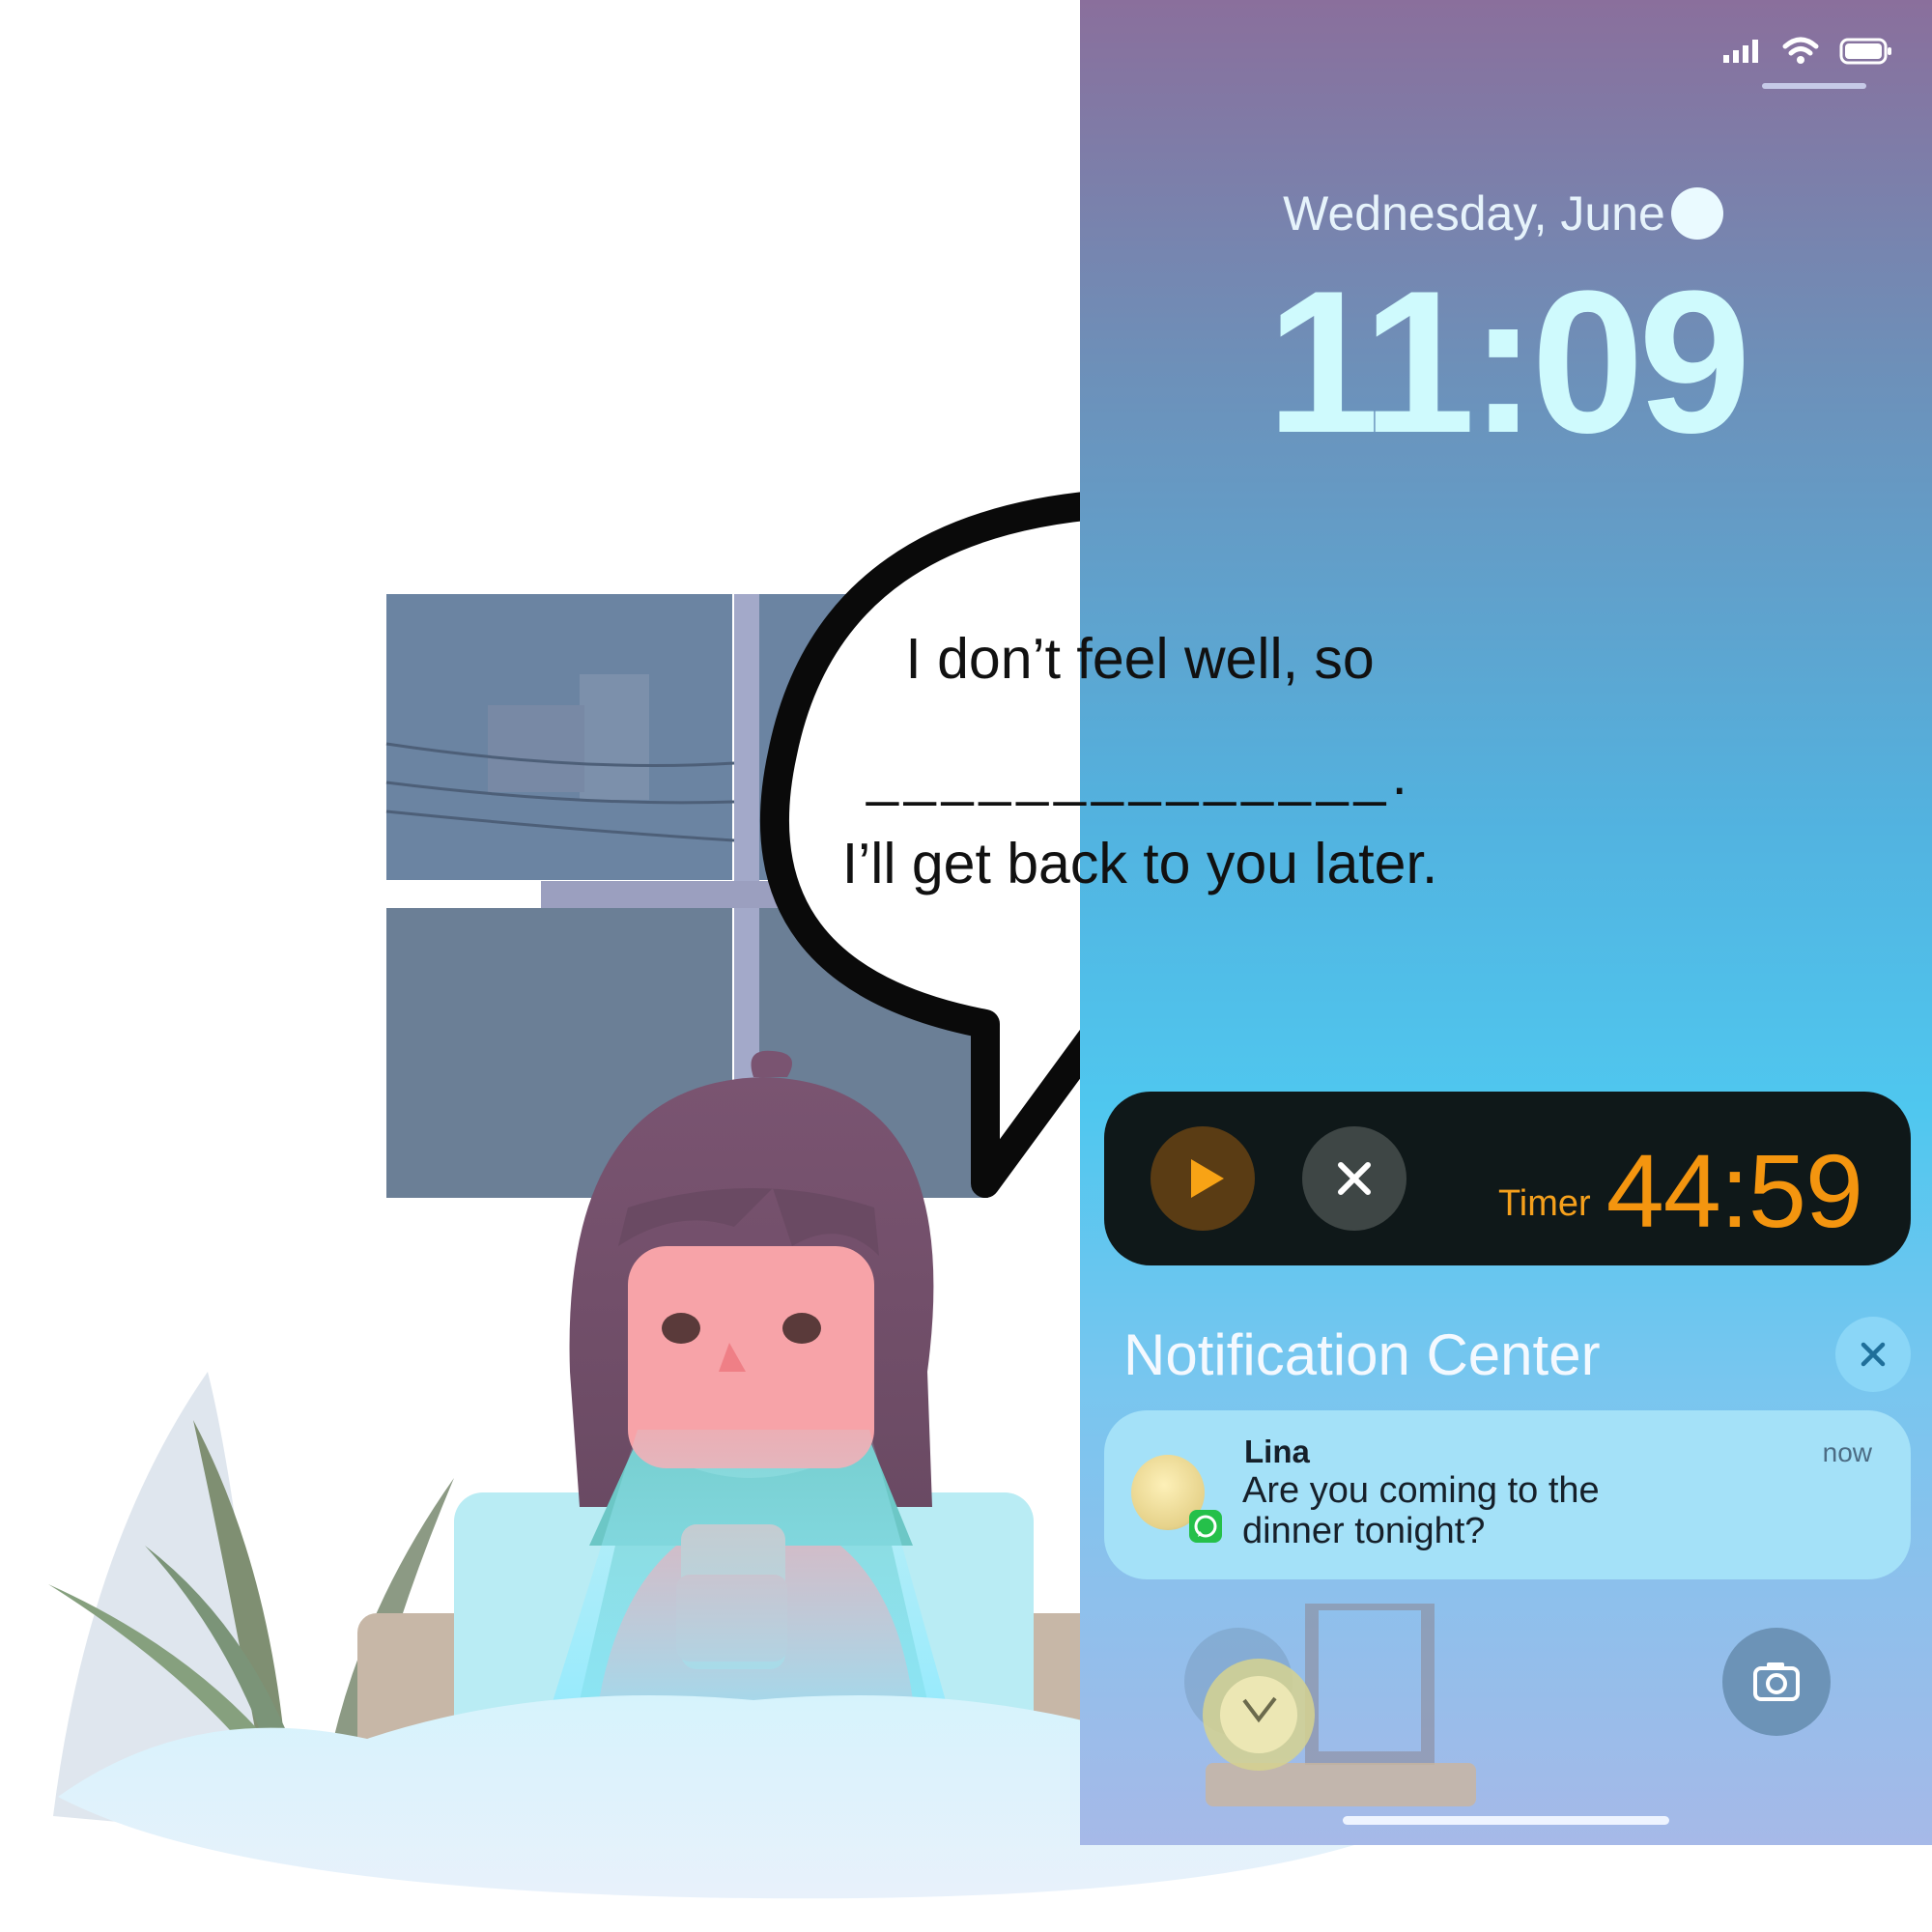  What do you see at coordinates (1507, 1178) in the screenshot?
I see `timer-live-activity: Timer 44:59` at bounding box center [1507, 1178].